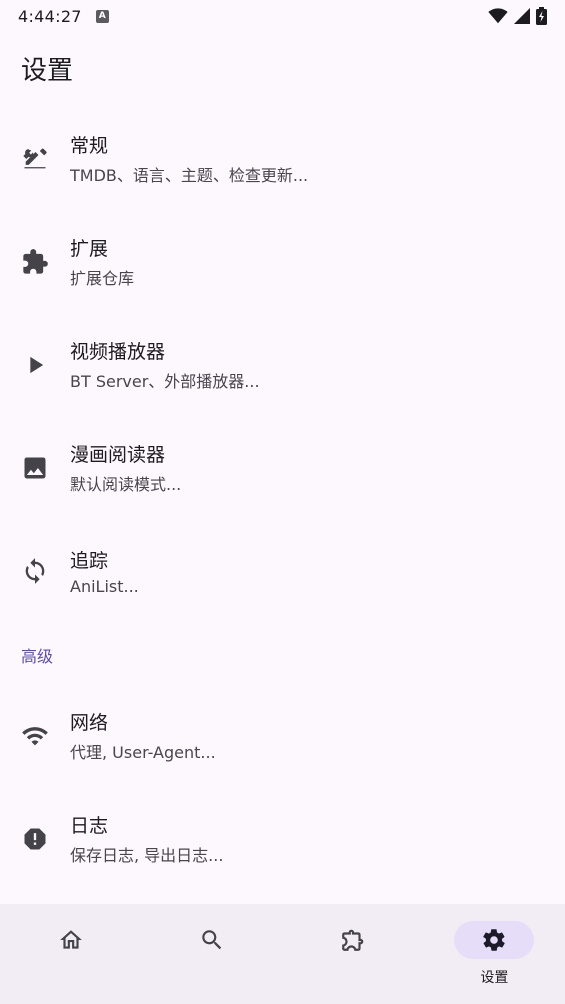 Image resolution: width=565 pixels, height=1004 pixels. What do you see at coordinates (102, 278) in the screenshot?
I see `settings-item-subtitle: 扩展仓库` at bounding box center [102, 278].